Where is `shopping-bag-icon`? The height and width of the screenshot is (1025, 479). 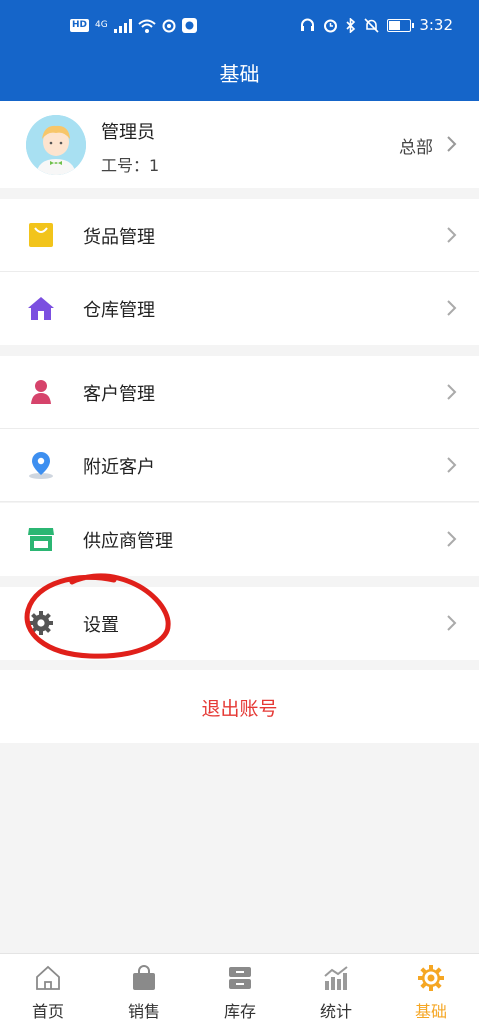
shopping-bag-icon is located at coordinates (41, 235).